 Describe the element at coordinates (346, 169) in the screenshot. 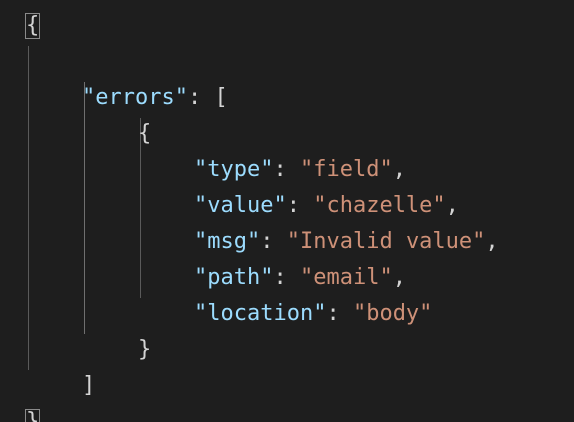

I see `json-string-value: "field"` at that location.